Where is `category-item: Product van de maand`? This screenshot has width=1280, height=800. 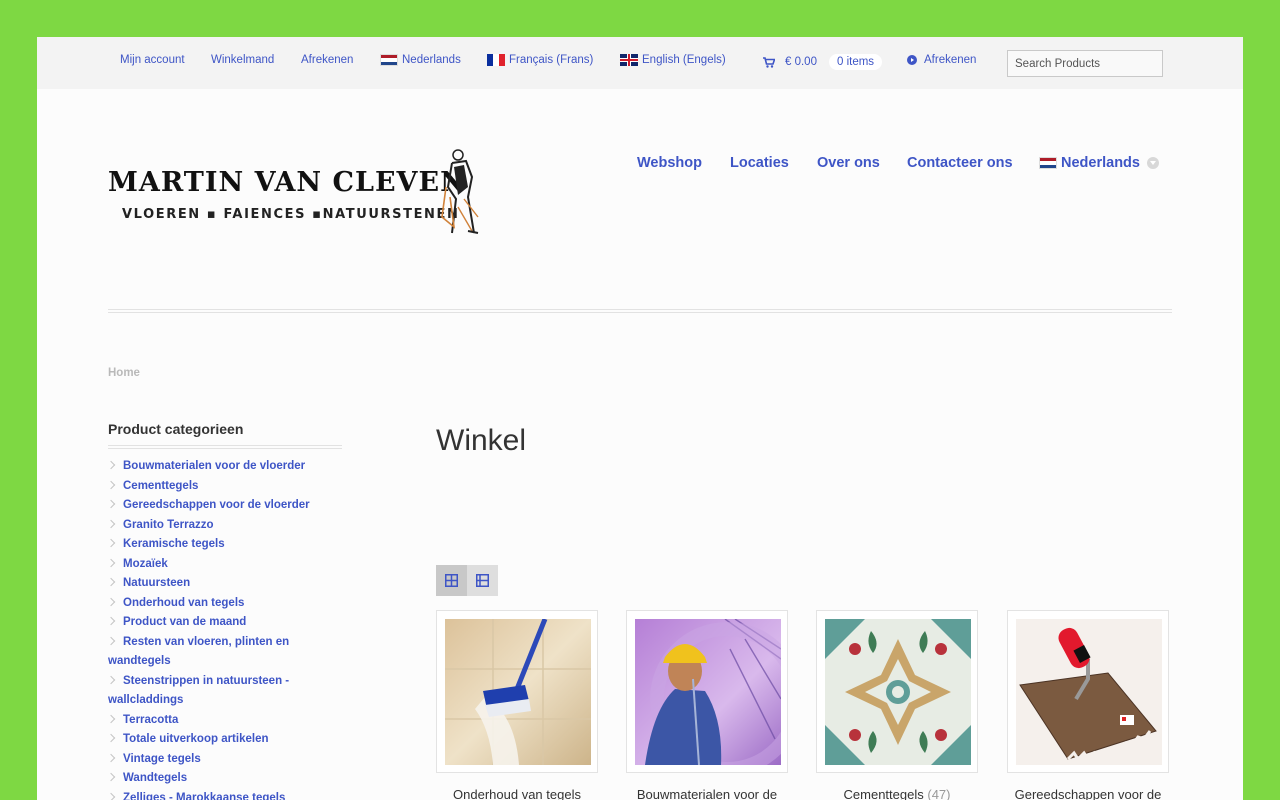
category-item: Product van de maand is located at coordinates (222, 623).